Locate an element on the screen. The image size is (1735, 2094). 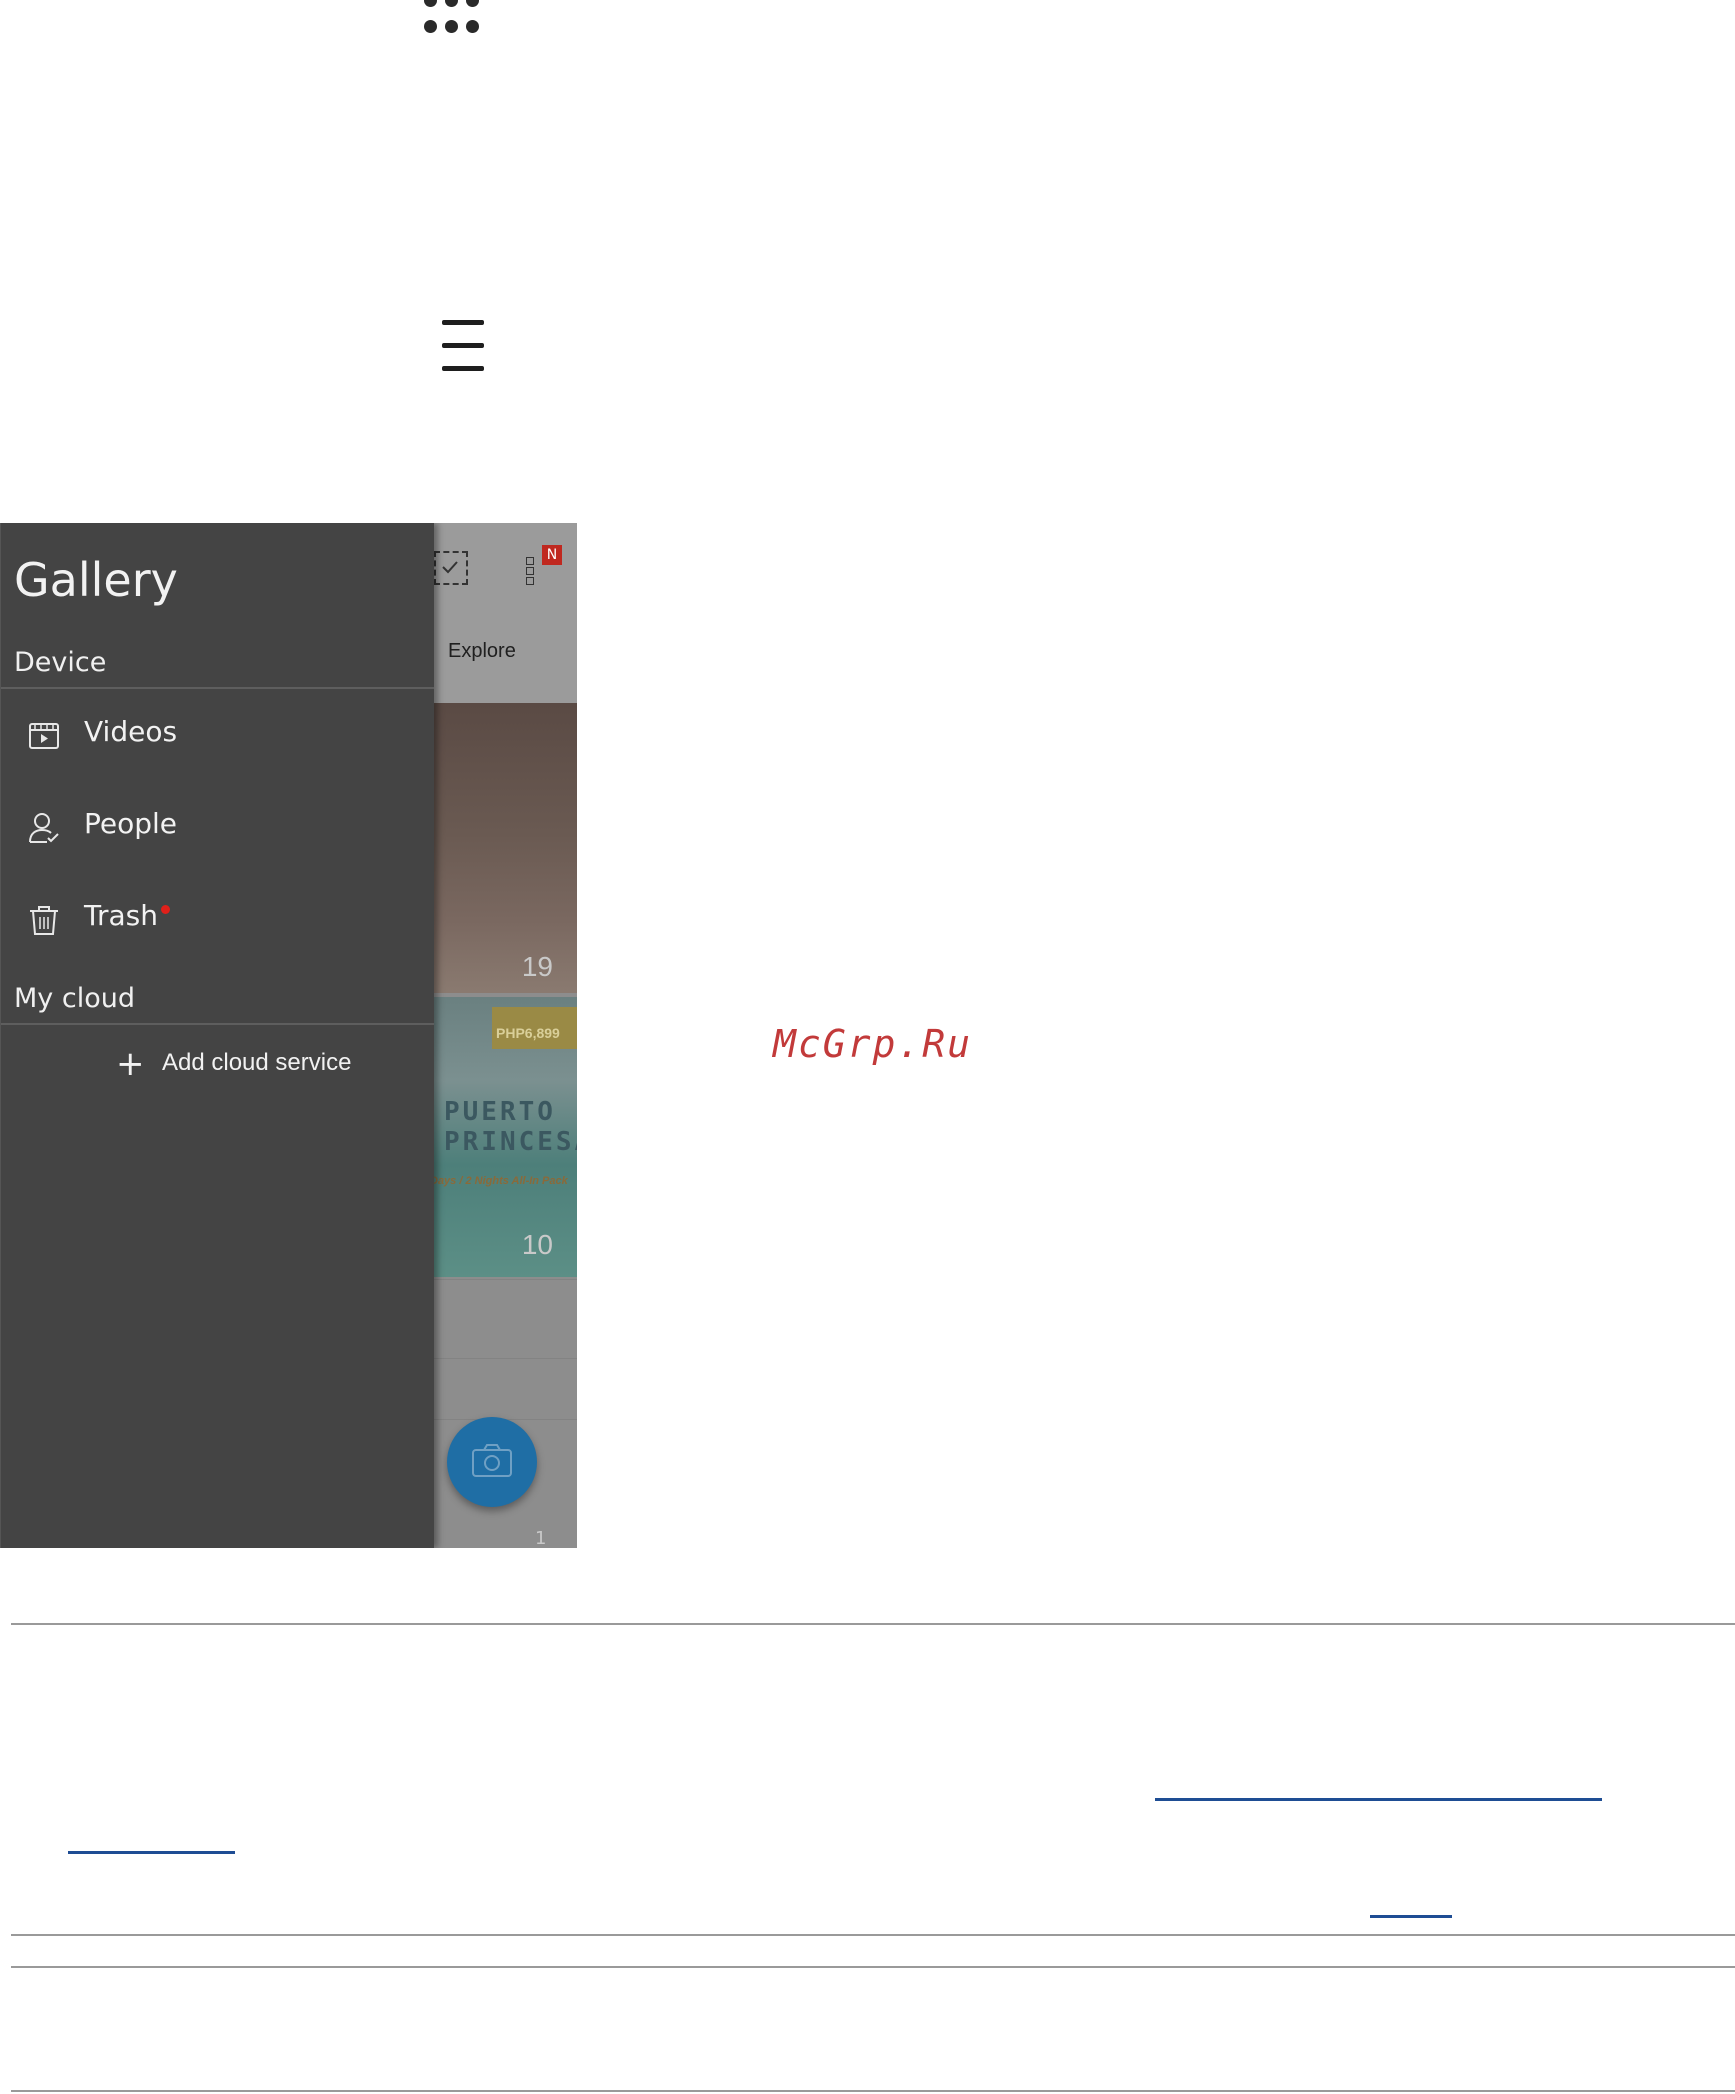
promo-subtitle: Days / 2 Nights All-In Pack is located at coordinates (499, 1181).